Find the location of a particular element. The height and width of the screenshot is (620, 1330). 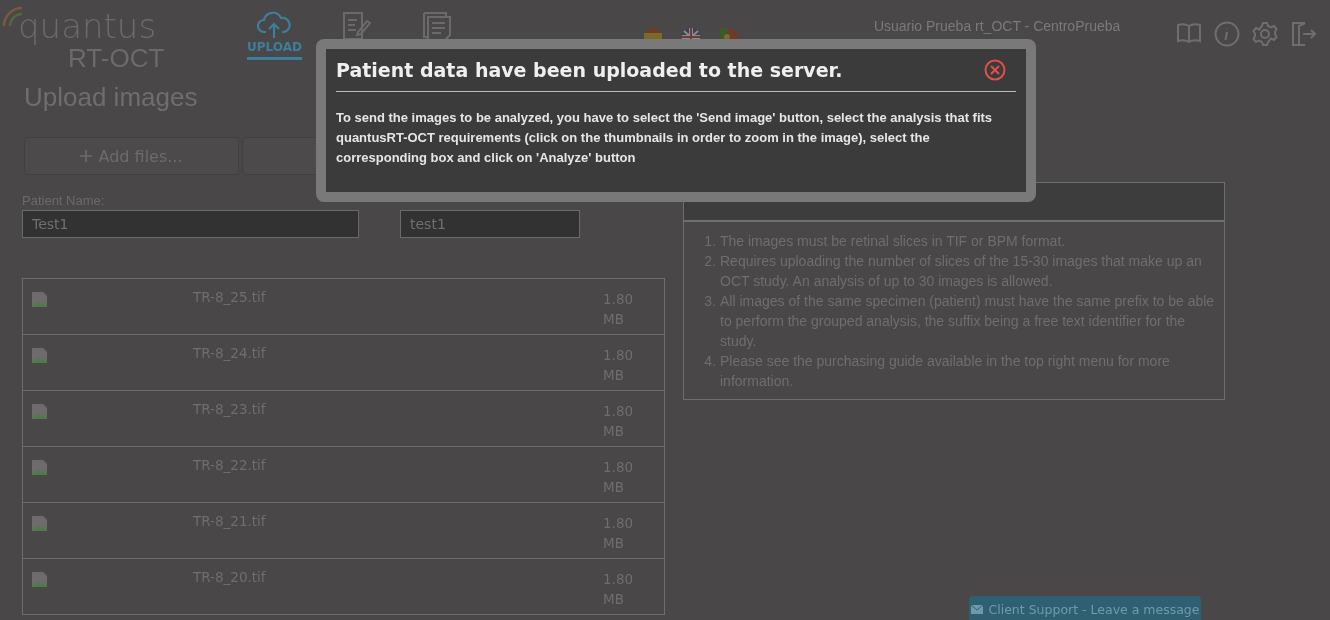

plus-icon is located at coordinates (86, 156).